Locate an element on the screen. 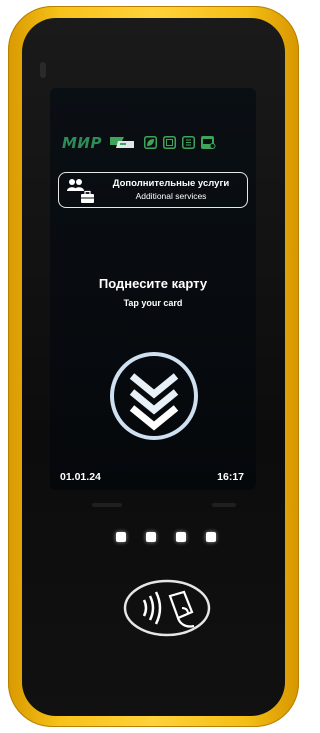 The height and width of the screenshot is (733, 320). people-icon is located at coordinates (75, 185).